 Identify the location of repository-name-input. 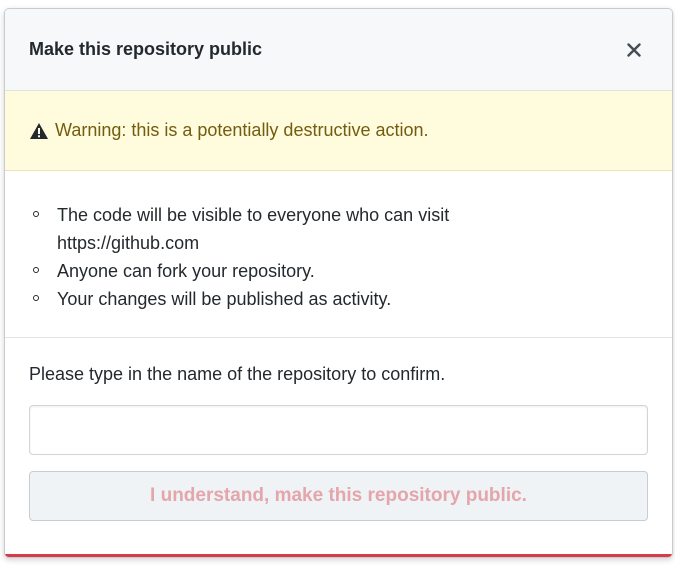
(338, 430).